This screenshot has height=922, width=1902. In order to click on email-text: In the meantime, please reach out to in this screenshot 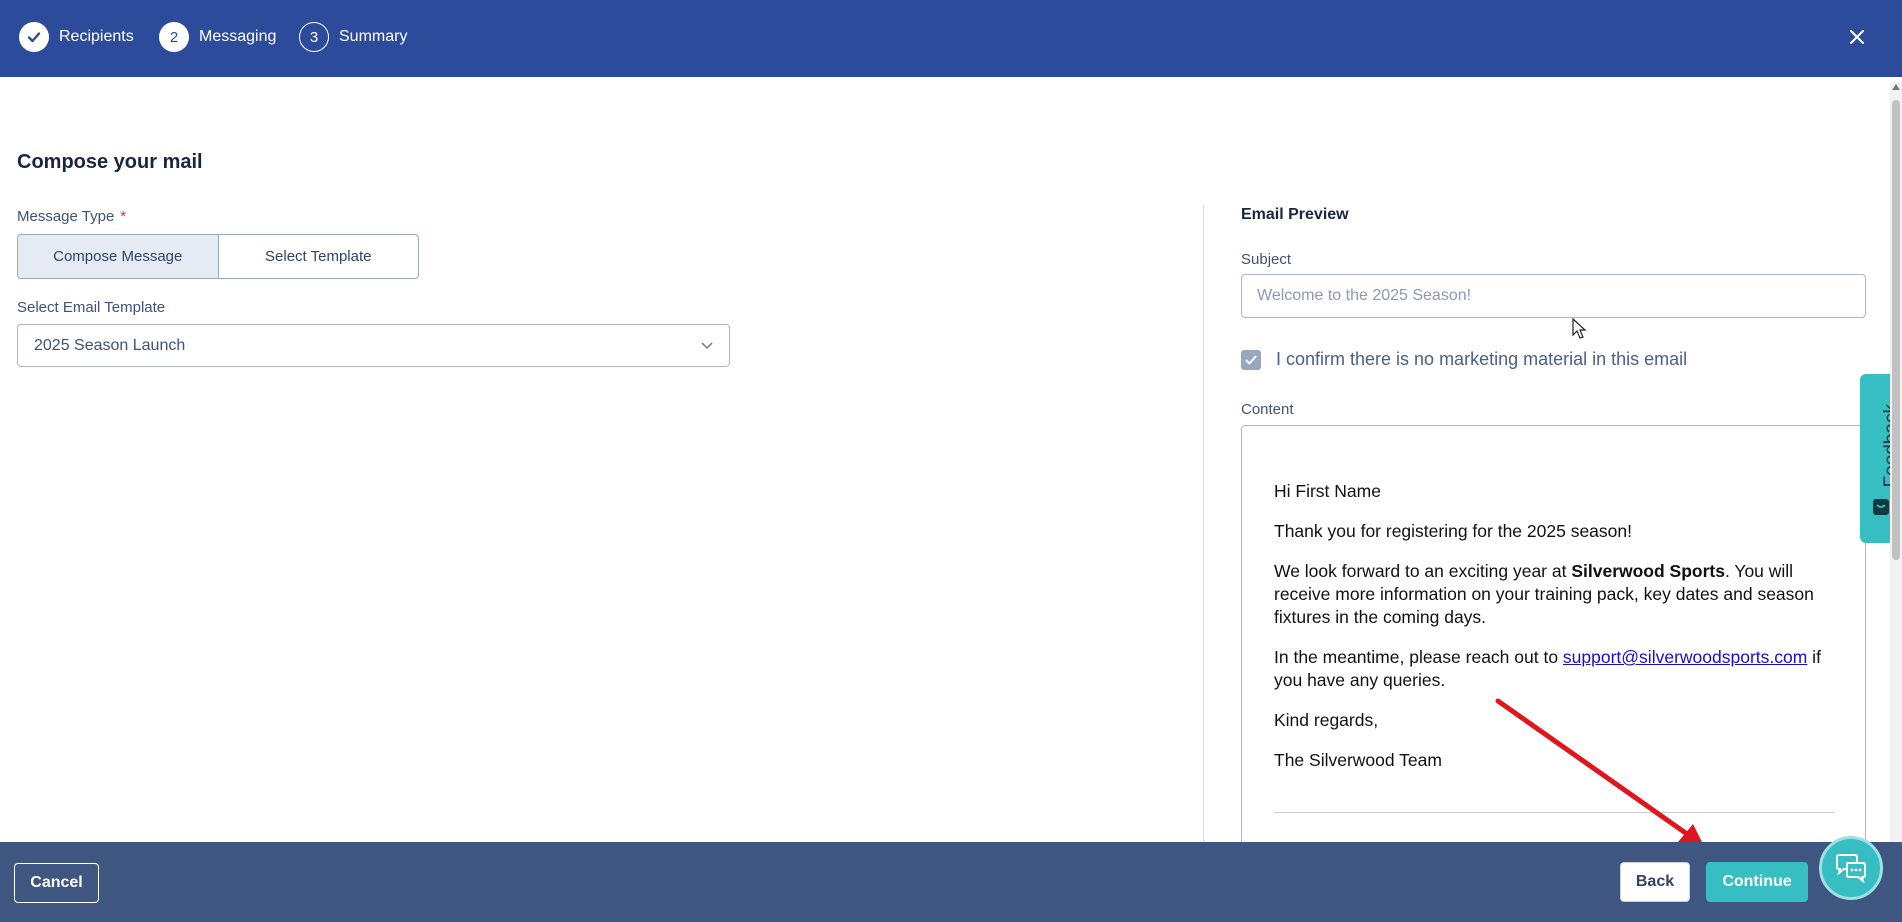, I will do `click(1418, 657)`.